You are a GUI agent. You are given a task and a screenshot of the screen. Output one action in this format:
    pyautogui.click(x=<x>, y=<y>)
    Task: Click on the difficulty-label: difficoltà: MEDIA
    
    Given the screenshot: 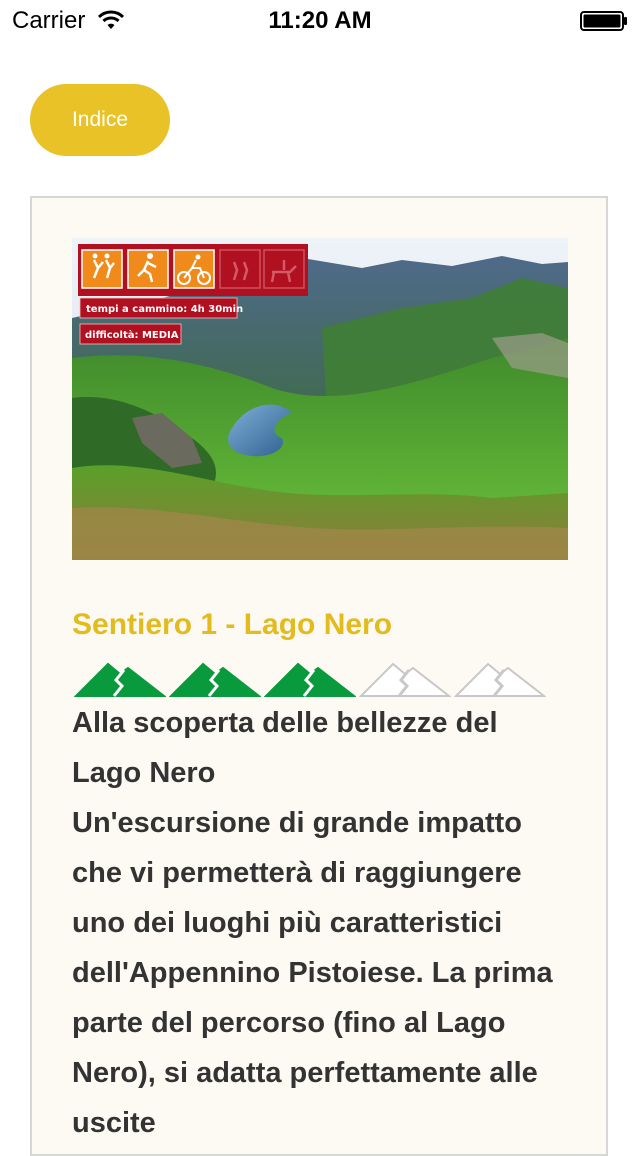 What is the action you would take?
    pyautogui.click(x=132, y=335)
    